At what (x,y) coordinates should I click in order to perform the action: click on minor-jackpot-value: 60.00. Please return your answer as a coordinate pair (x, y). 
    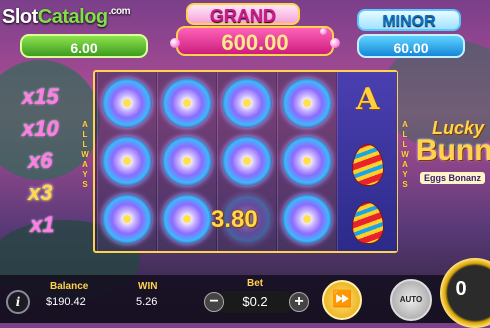
    Looking at the image, I should click on (411, 46).